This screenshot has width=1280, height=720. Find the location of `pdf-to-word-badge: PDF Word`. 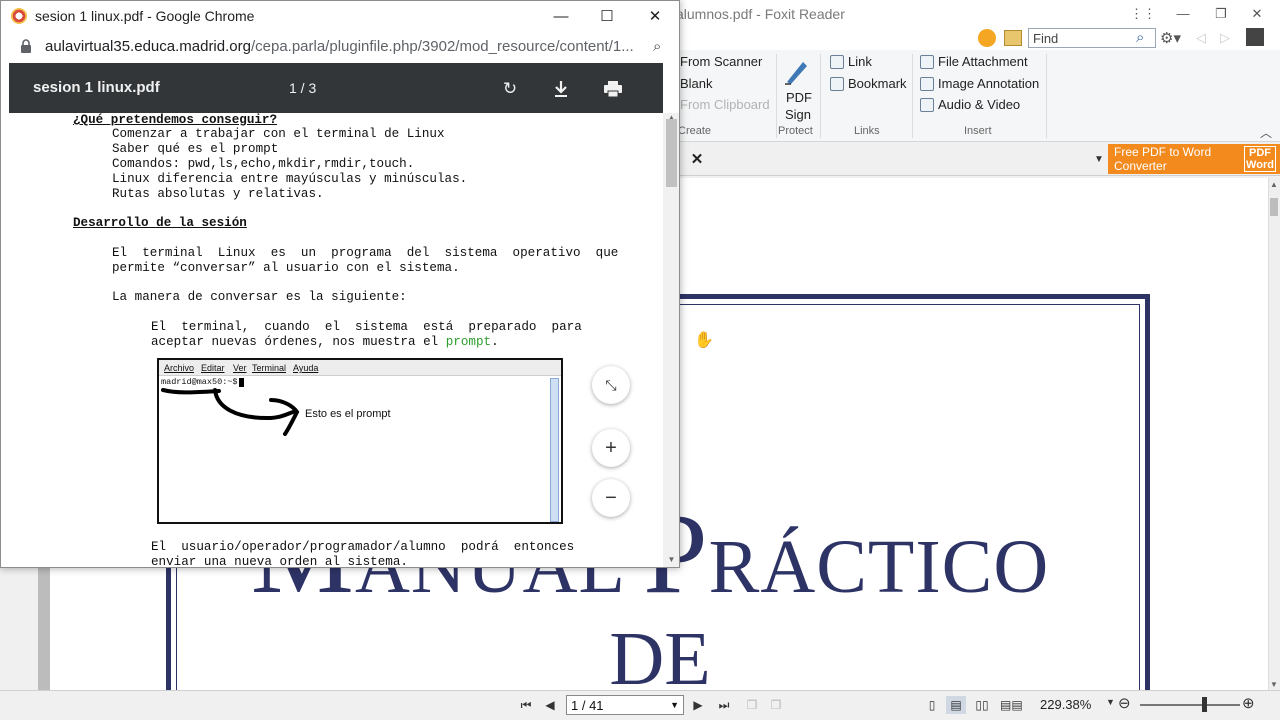

pdf-to-word-badge: PDF Word is located at coordinates (1260, 159).